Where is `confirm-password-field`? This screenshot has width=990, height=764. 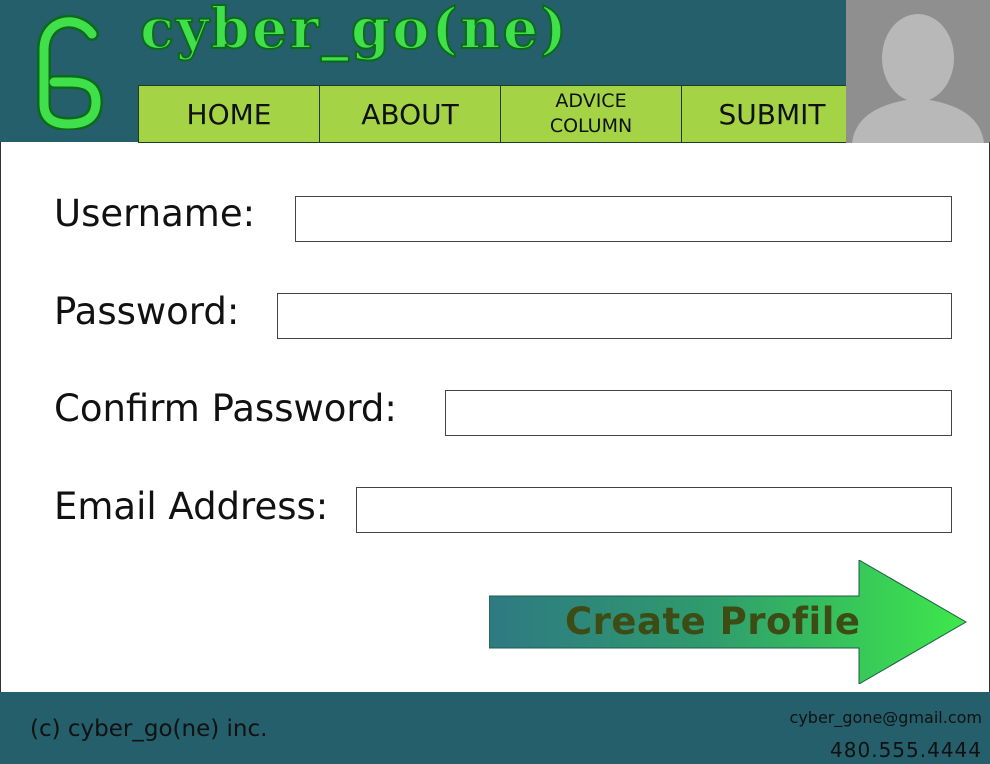 confirm-password-field is located at coordinates (698, 413).